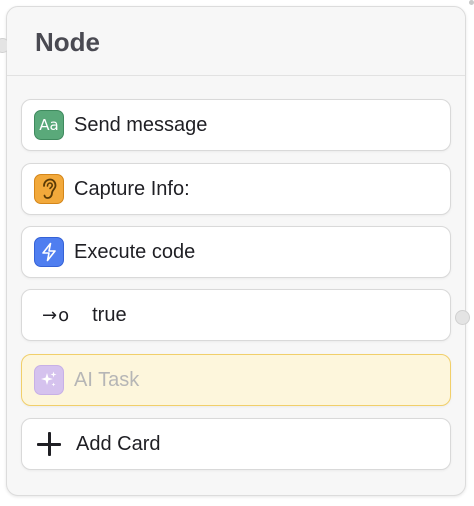 Image resolution: width=474 pixels, height=506 pixels. What do you see at coordinates (132, 188) in the screenshot?
I see `card-capture-info-label: Capture Info:` at bounding box center [132, 188].